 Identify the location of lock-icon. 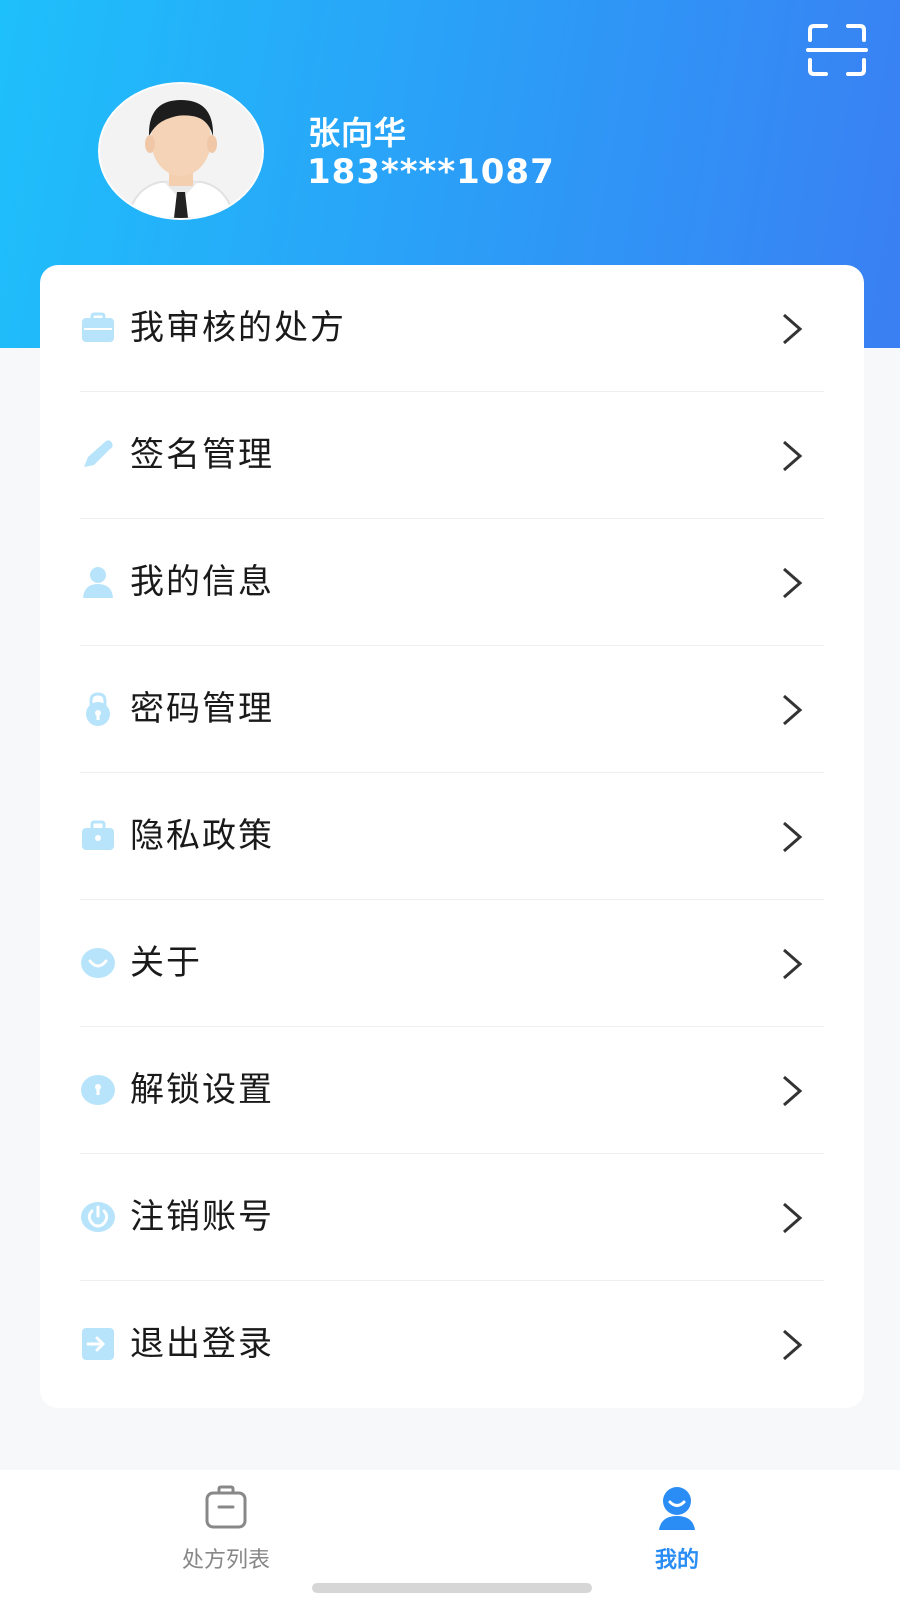
(98, 709).